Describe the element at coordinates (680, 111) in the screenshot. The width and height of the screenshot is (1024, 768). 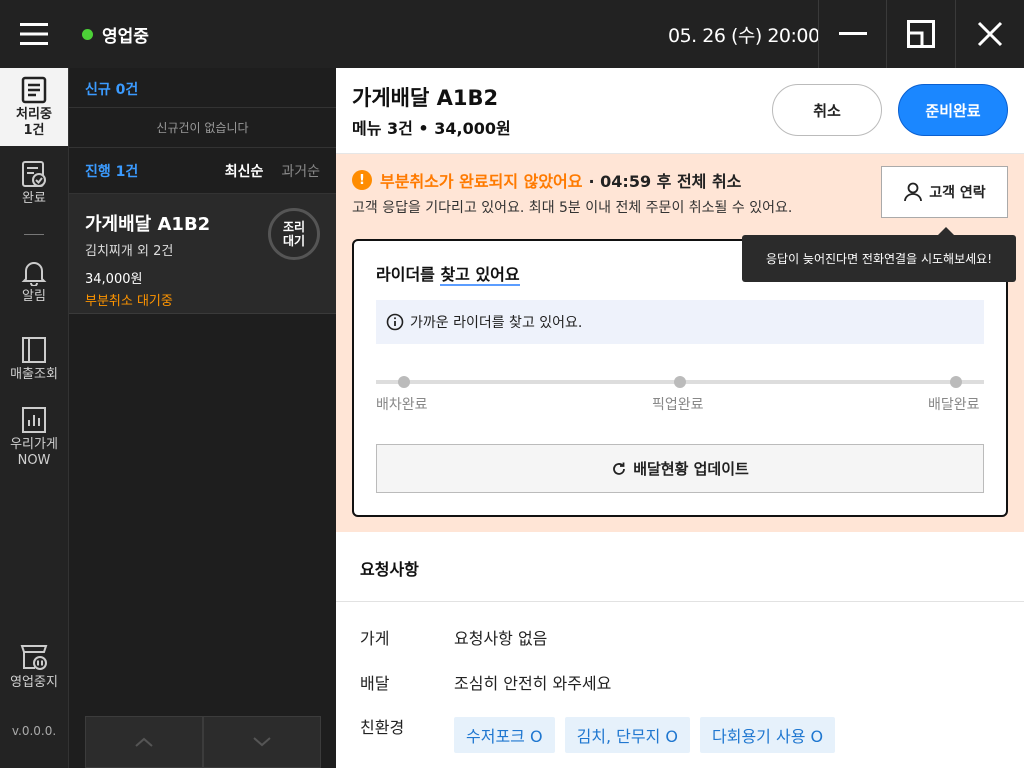
I see `detail-header: 가게배달 A1B2 메뉴 3건 • 34,000원 취소 준비완료` at that location.